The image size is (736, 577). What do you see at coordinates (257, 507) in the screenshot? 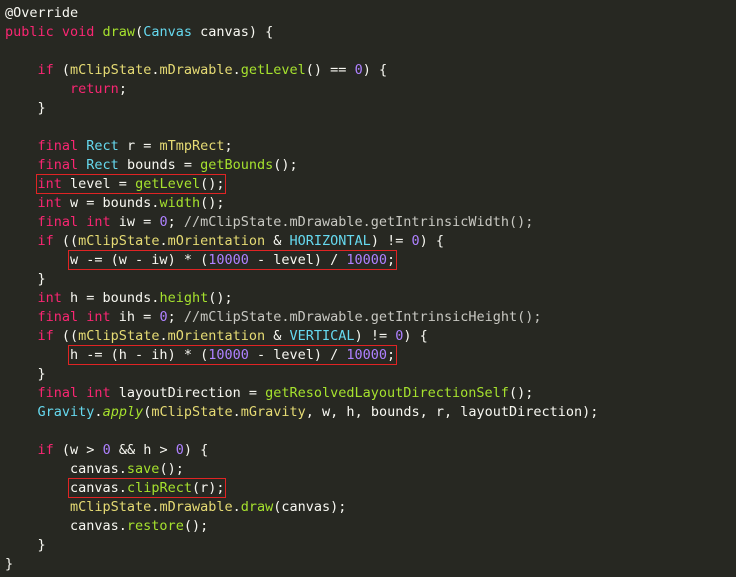
I see `code-token-function: draw` at bounding box center [257, 507].